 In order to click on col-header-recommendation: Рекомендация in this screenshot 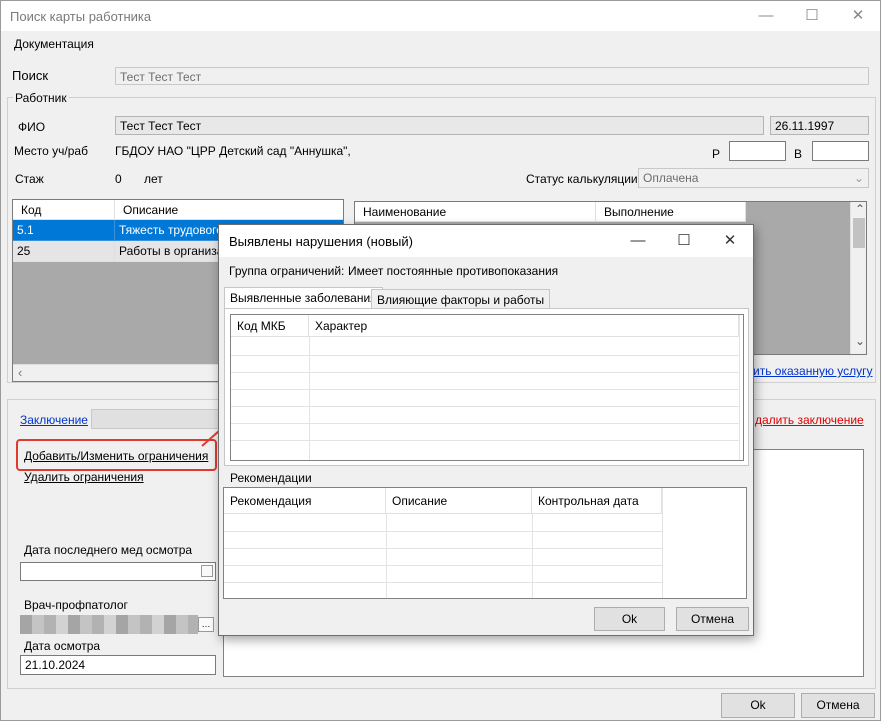, I will do `click(305, 501)`.